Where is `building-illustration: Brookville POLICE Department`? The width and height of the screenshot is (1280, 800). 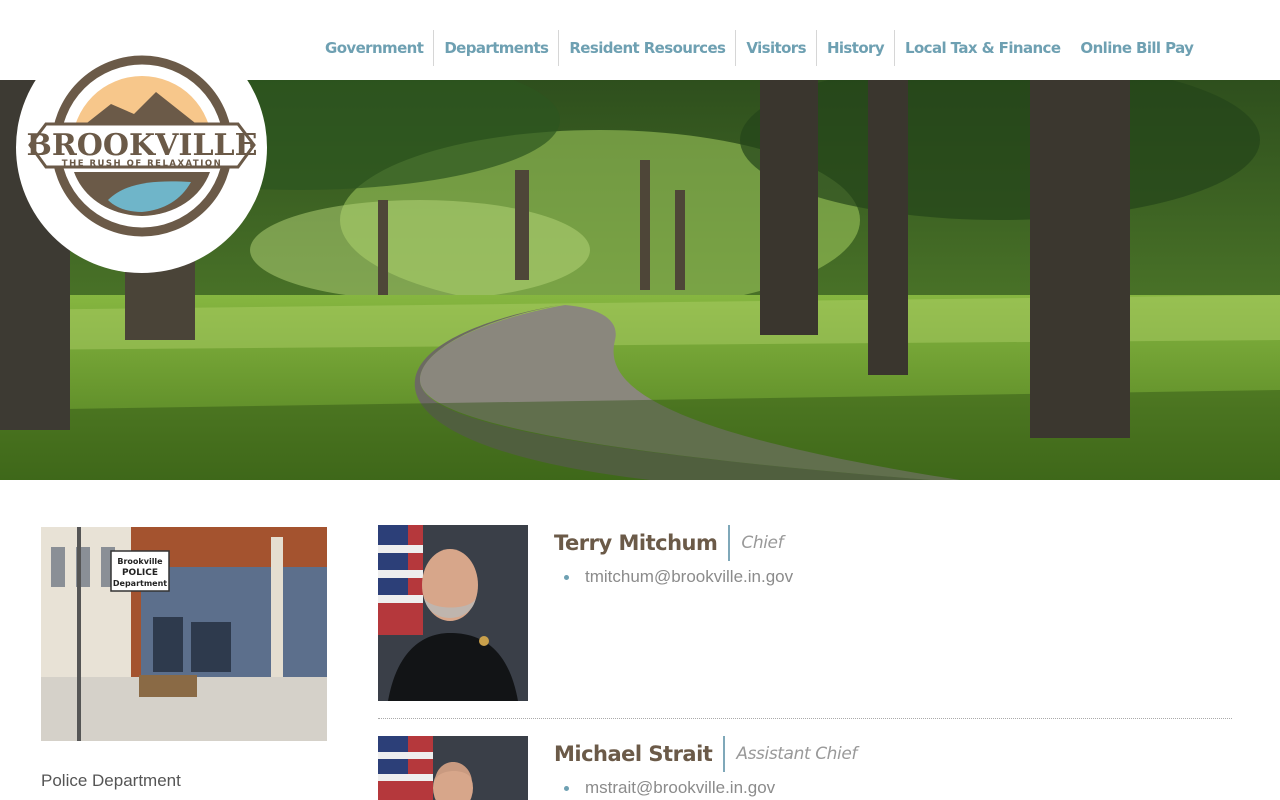
building-illustration: Brookville POLICE Department is located at coordinates (184, 634).